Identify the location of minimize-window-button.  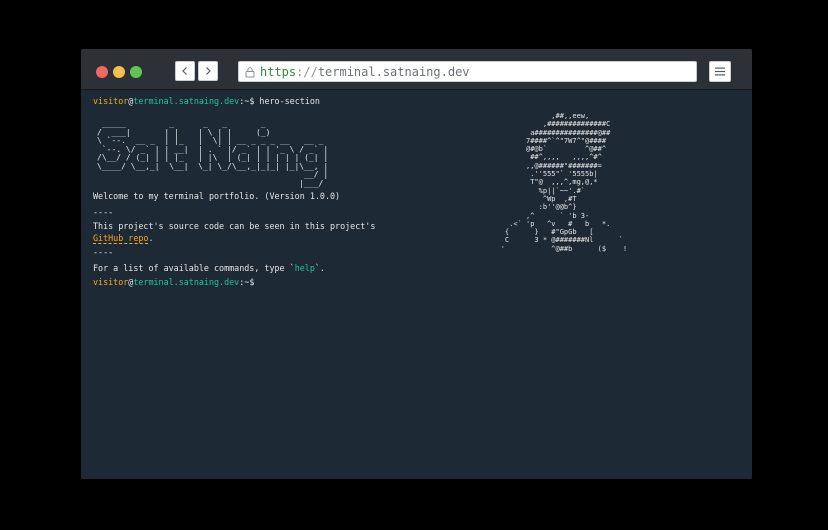
(119, 72).